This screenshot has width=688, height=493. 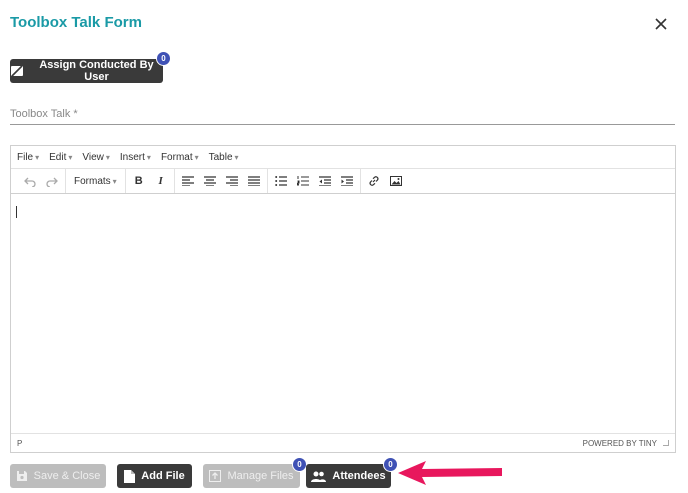 What do you see at coordinates (28, 157) in the screenshot?
I see `menu-file: File ▾` at bounding box center [28, 157].